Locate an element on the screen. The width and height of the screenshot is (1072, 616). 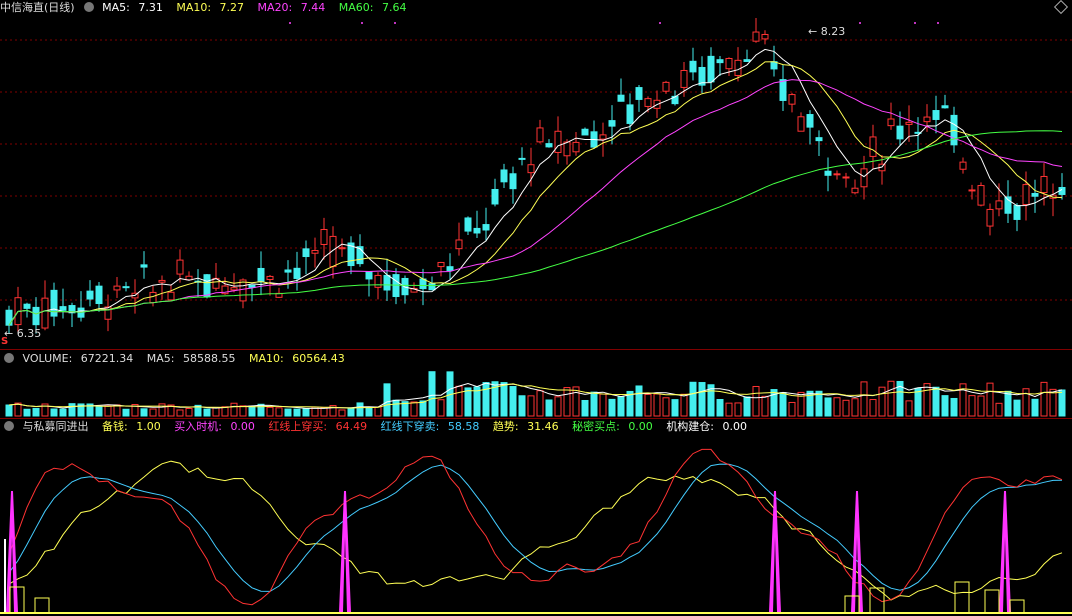
signal-s-icon: S is located at coordinates (5, 341).